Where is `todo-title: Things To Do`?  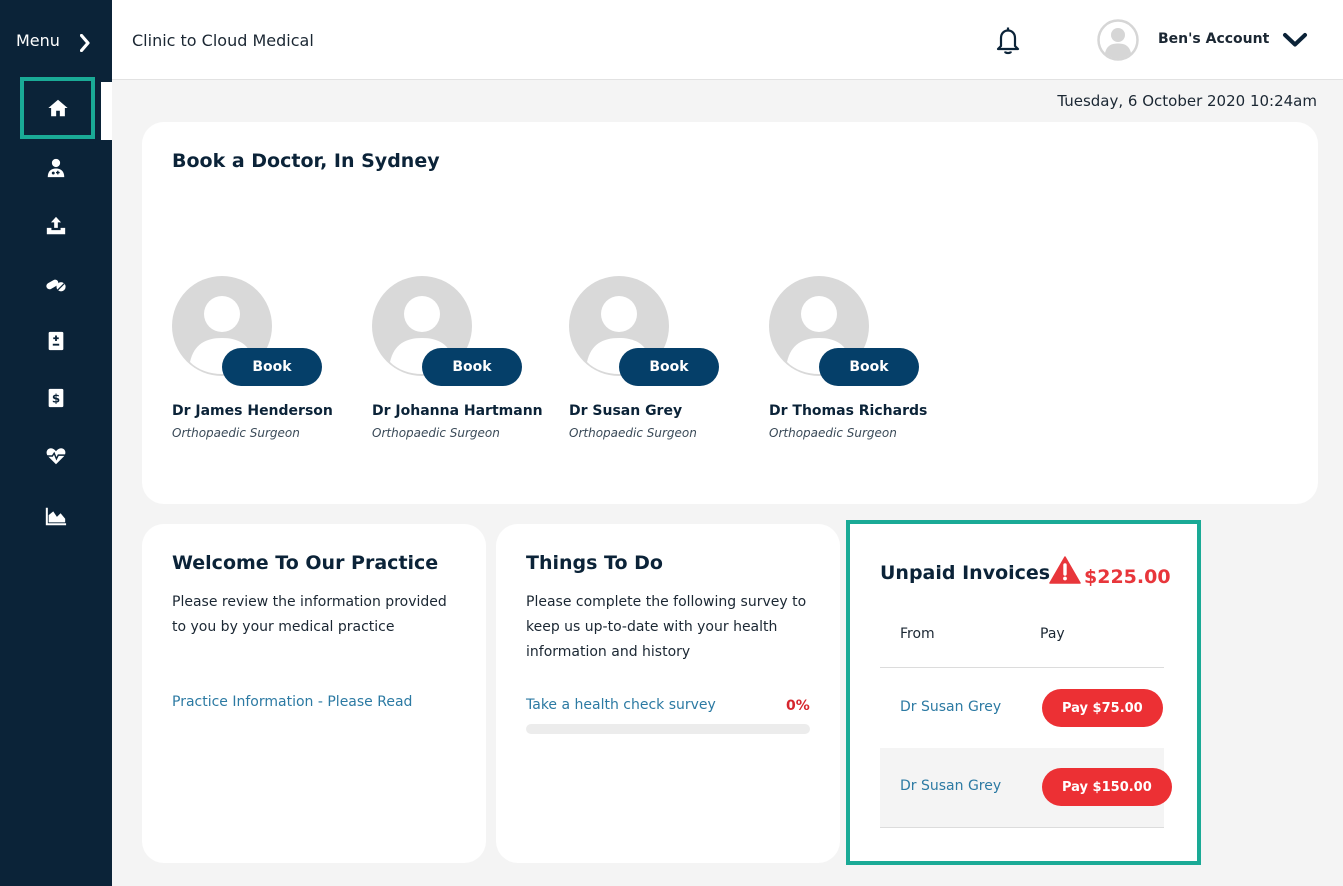
todo-title: Things To Do is located at coordinates (594, 563).